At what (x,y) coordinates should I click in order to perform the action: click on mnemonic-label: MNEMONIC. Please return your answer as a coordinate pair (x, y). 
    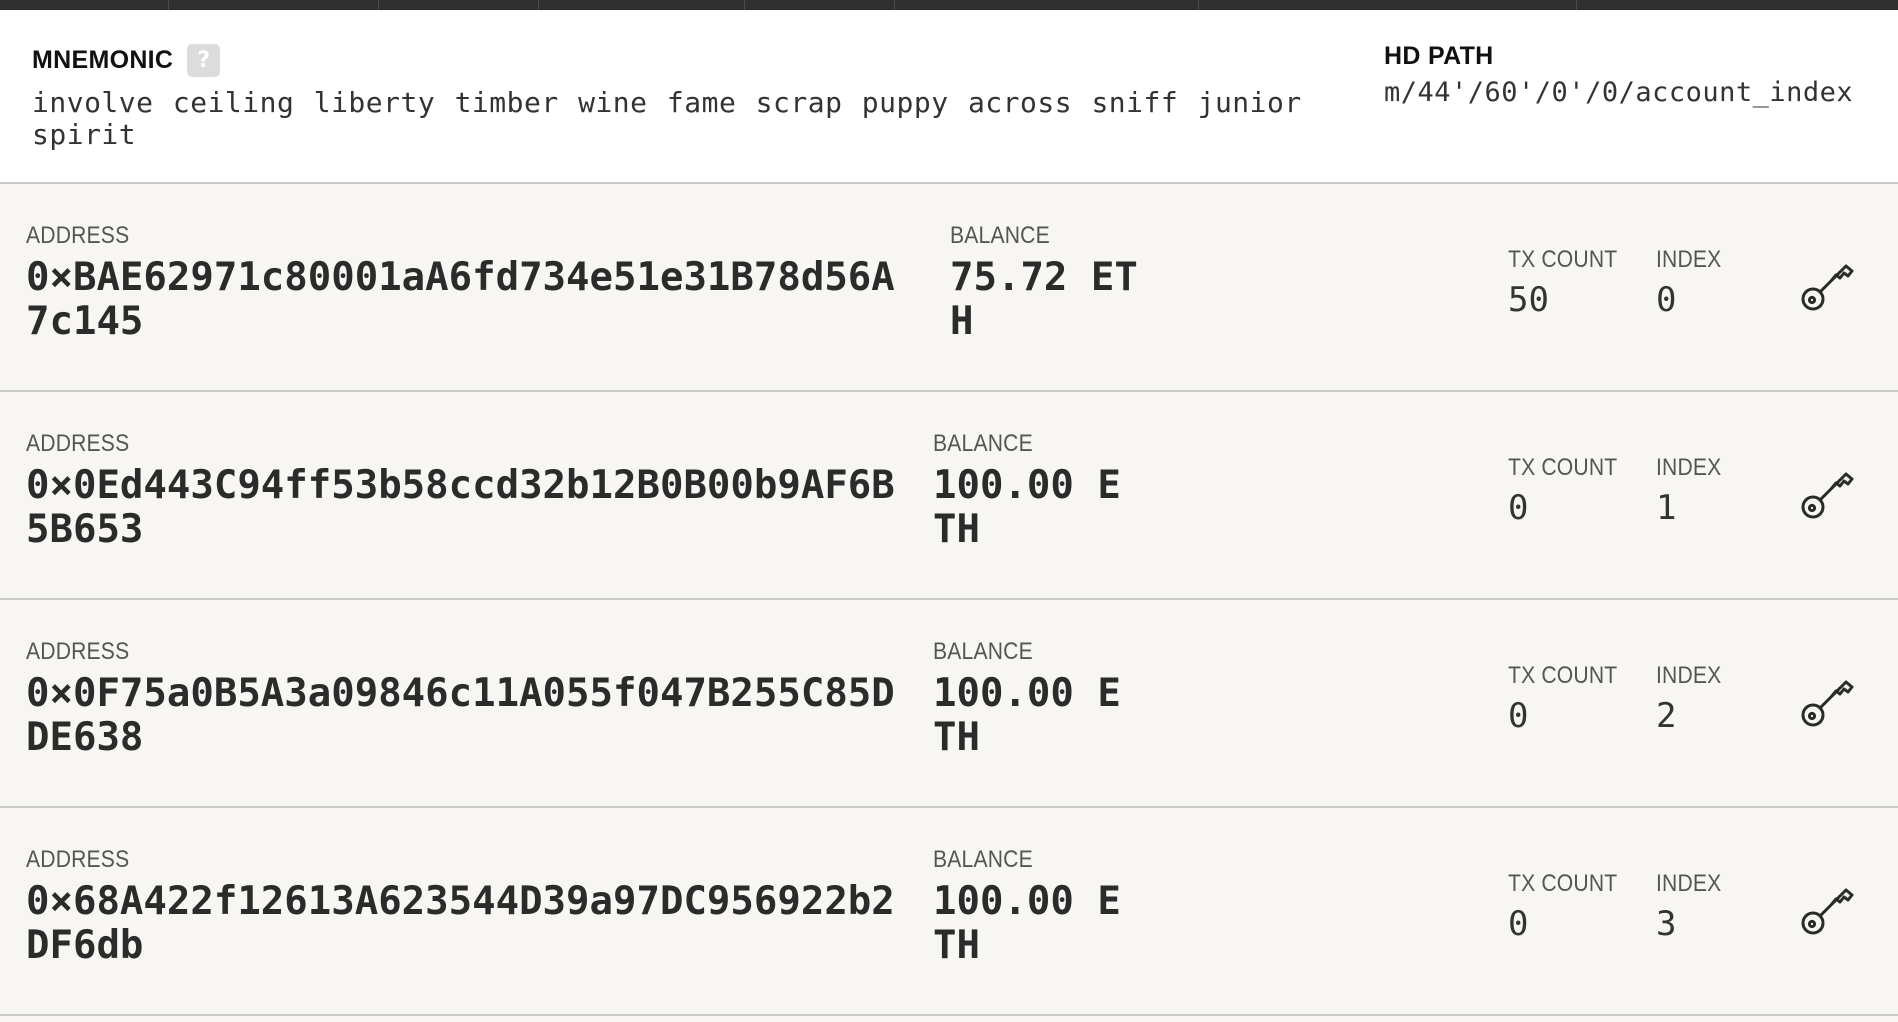
    Looking at the image, I should click on (103, 60).